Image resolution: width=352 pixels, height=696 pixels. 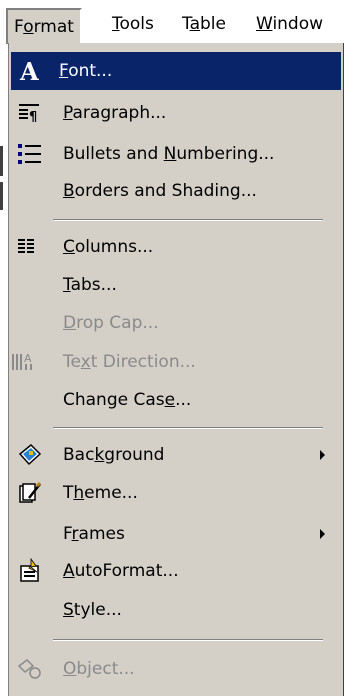 What do you see at coordinates (176, 455) in the screenshot?
I see `menu-item-background: Background` at bounding box center [176, 455].